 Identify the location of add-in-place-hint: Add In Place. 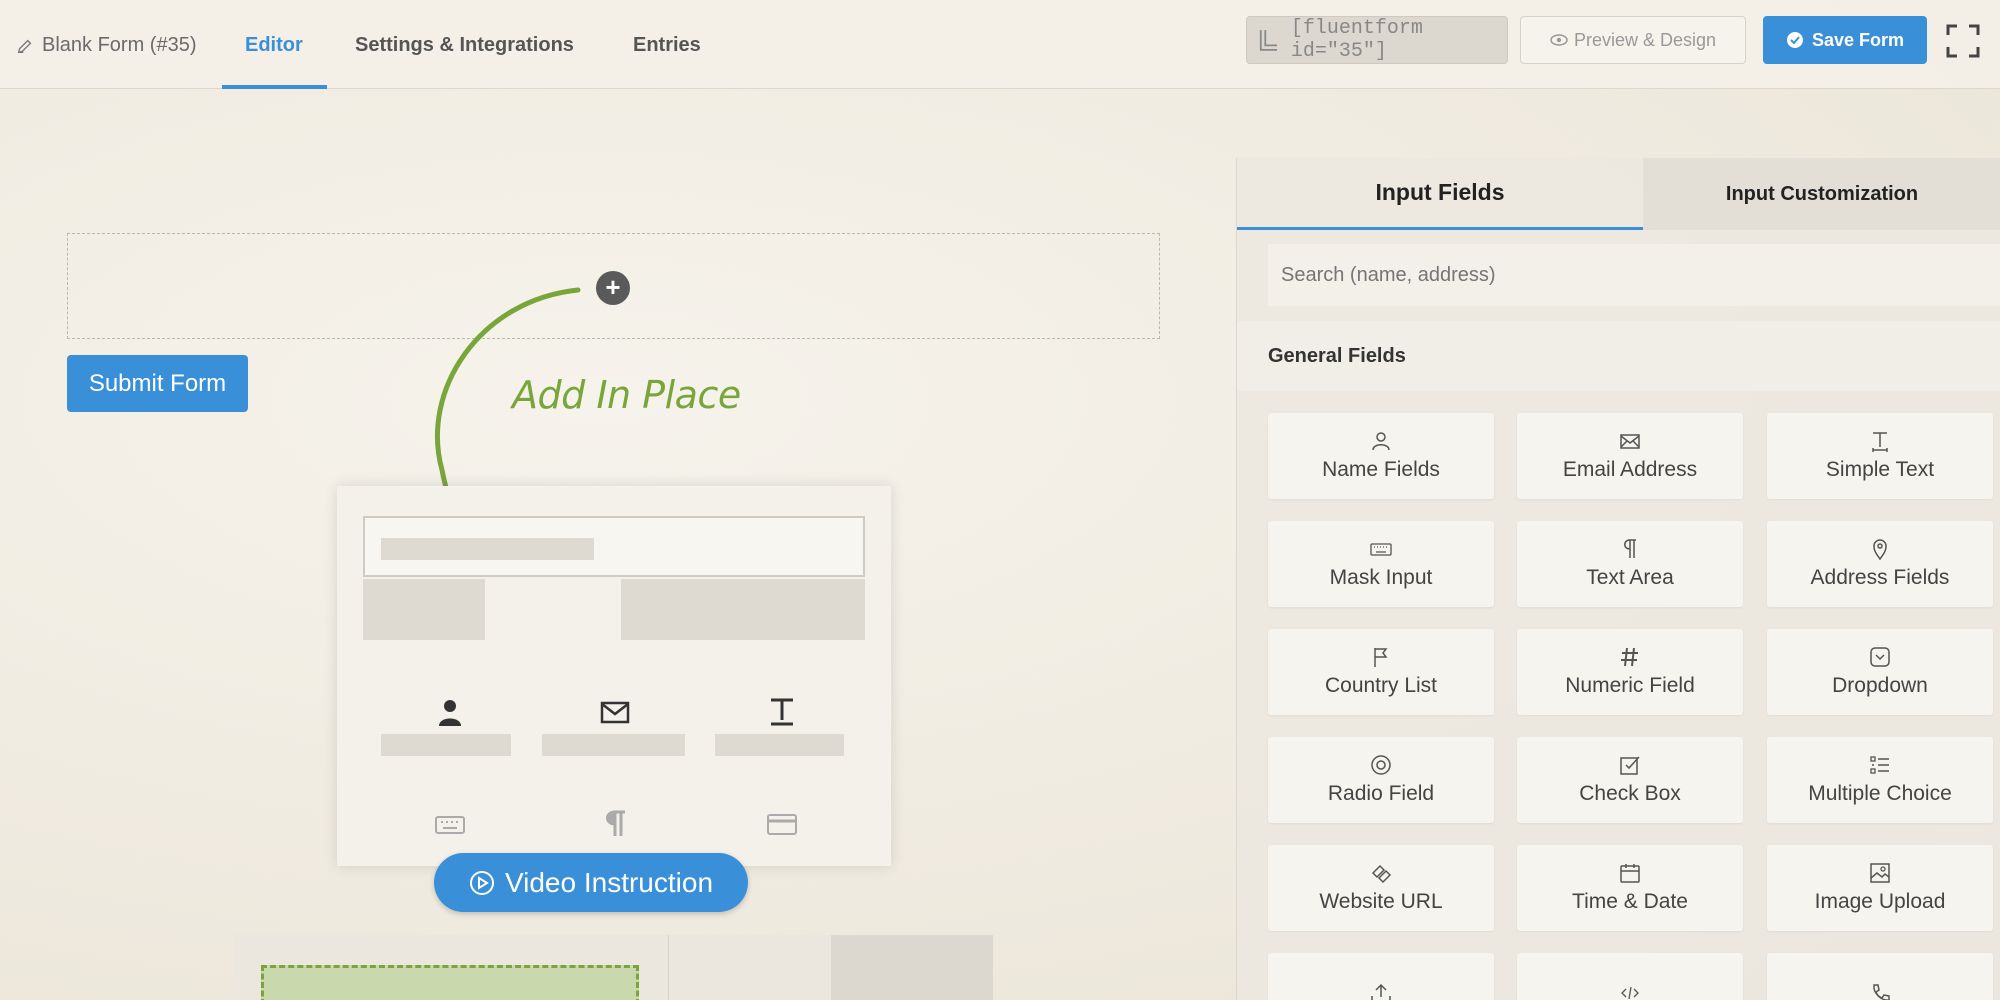
(626, 395).